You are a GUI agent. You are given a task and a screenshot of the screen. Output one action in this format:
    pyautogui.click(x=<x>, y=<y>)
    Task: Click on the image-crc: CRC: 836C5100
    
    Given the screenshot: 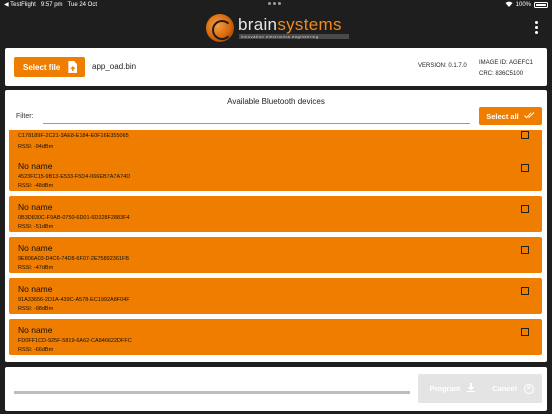 What is the action you would take?
    pyautogui.click(x=501, y=74)
    